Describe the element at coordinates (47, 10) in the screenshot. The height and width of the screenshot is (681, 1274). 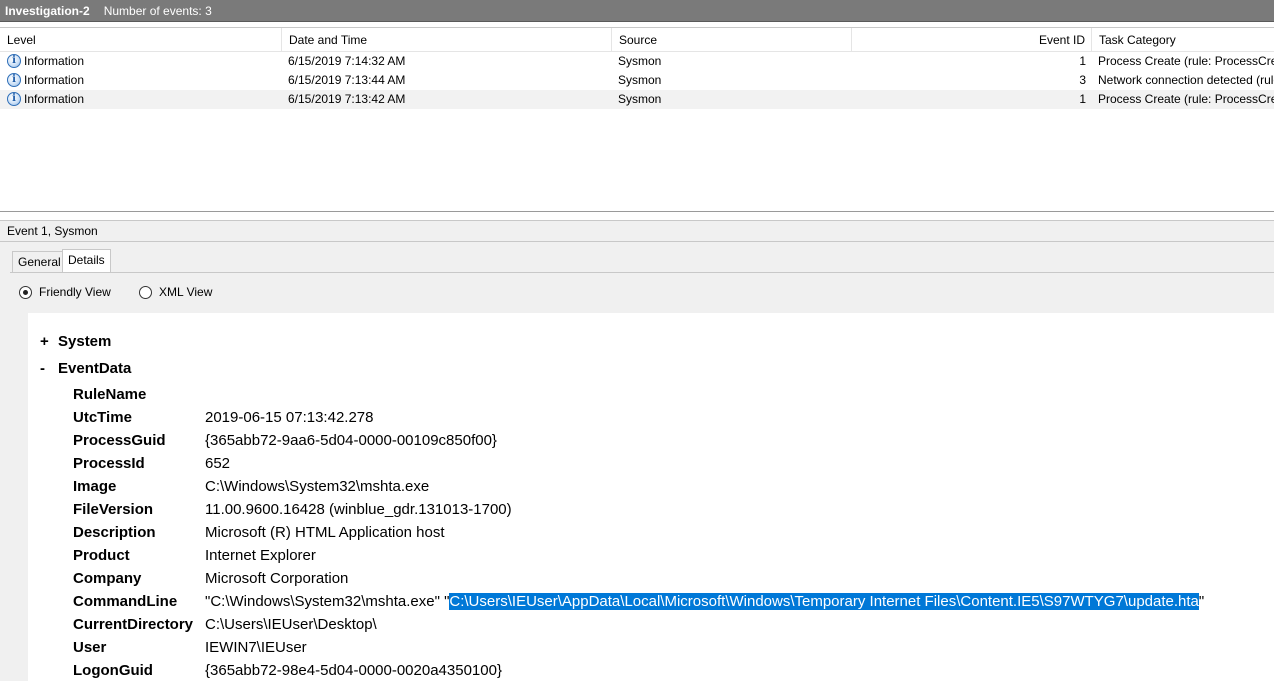
I see `log-title: Investigation-2` at that location.